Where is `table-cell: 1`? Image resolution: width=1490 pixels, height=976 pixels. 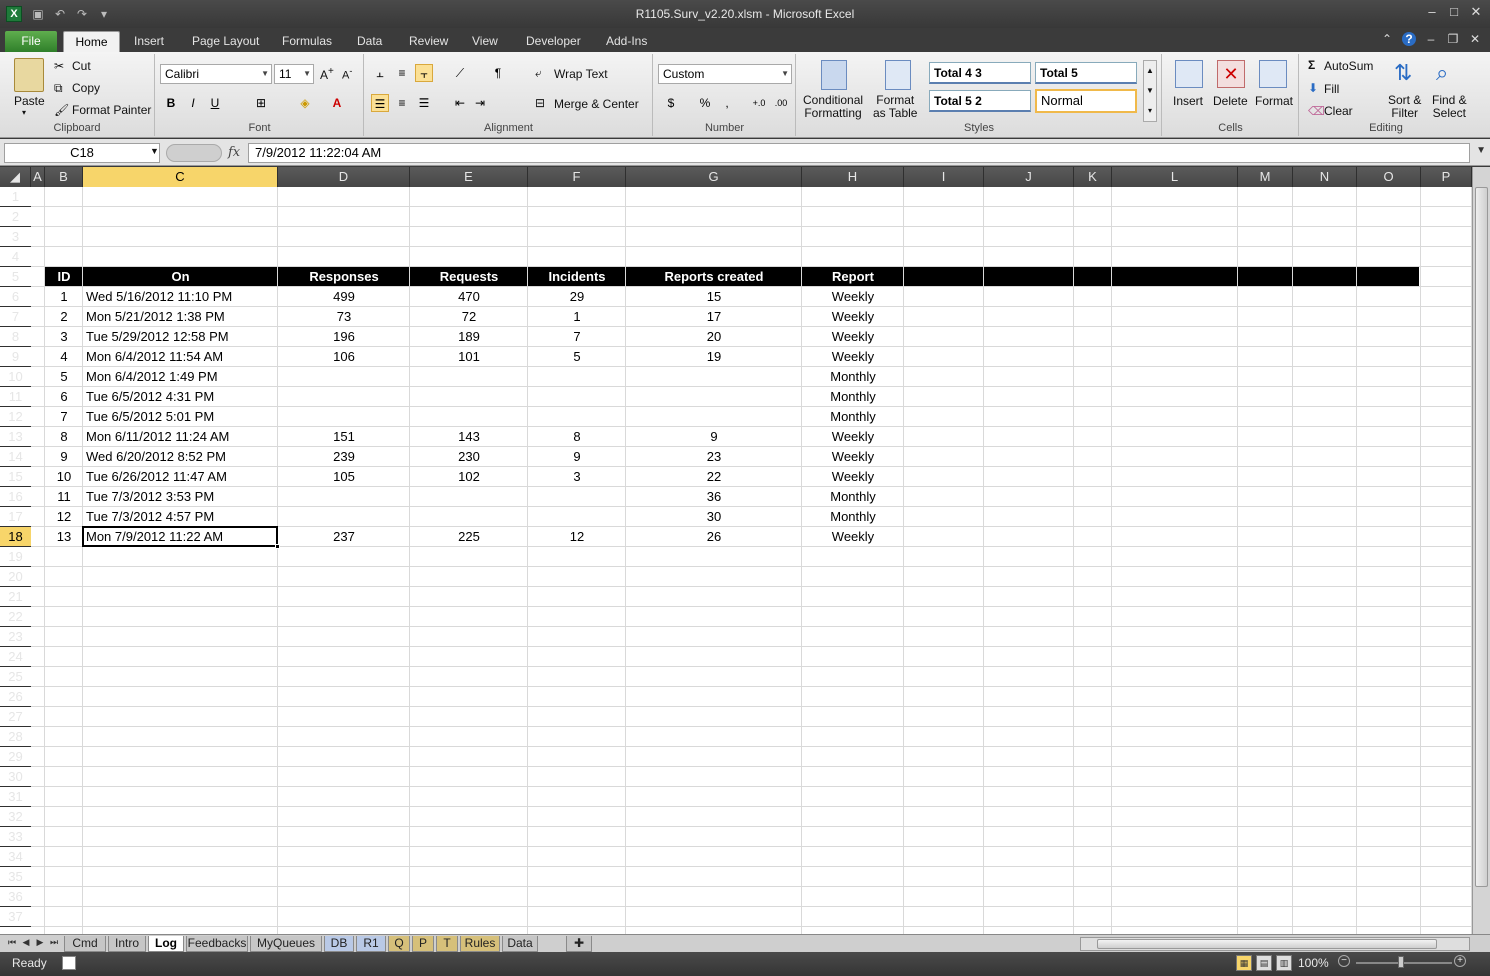 table-cell: 1 is located at coordinates (577, 317).